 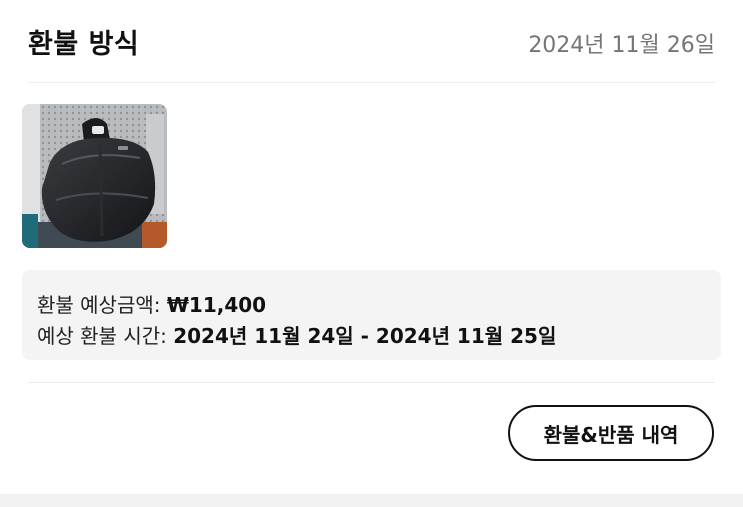 I want to click on product-thumbnail, so click(x=94, y=176).